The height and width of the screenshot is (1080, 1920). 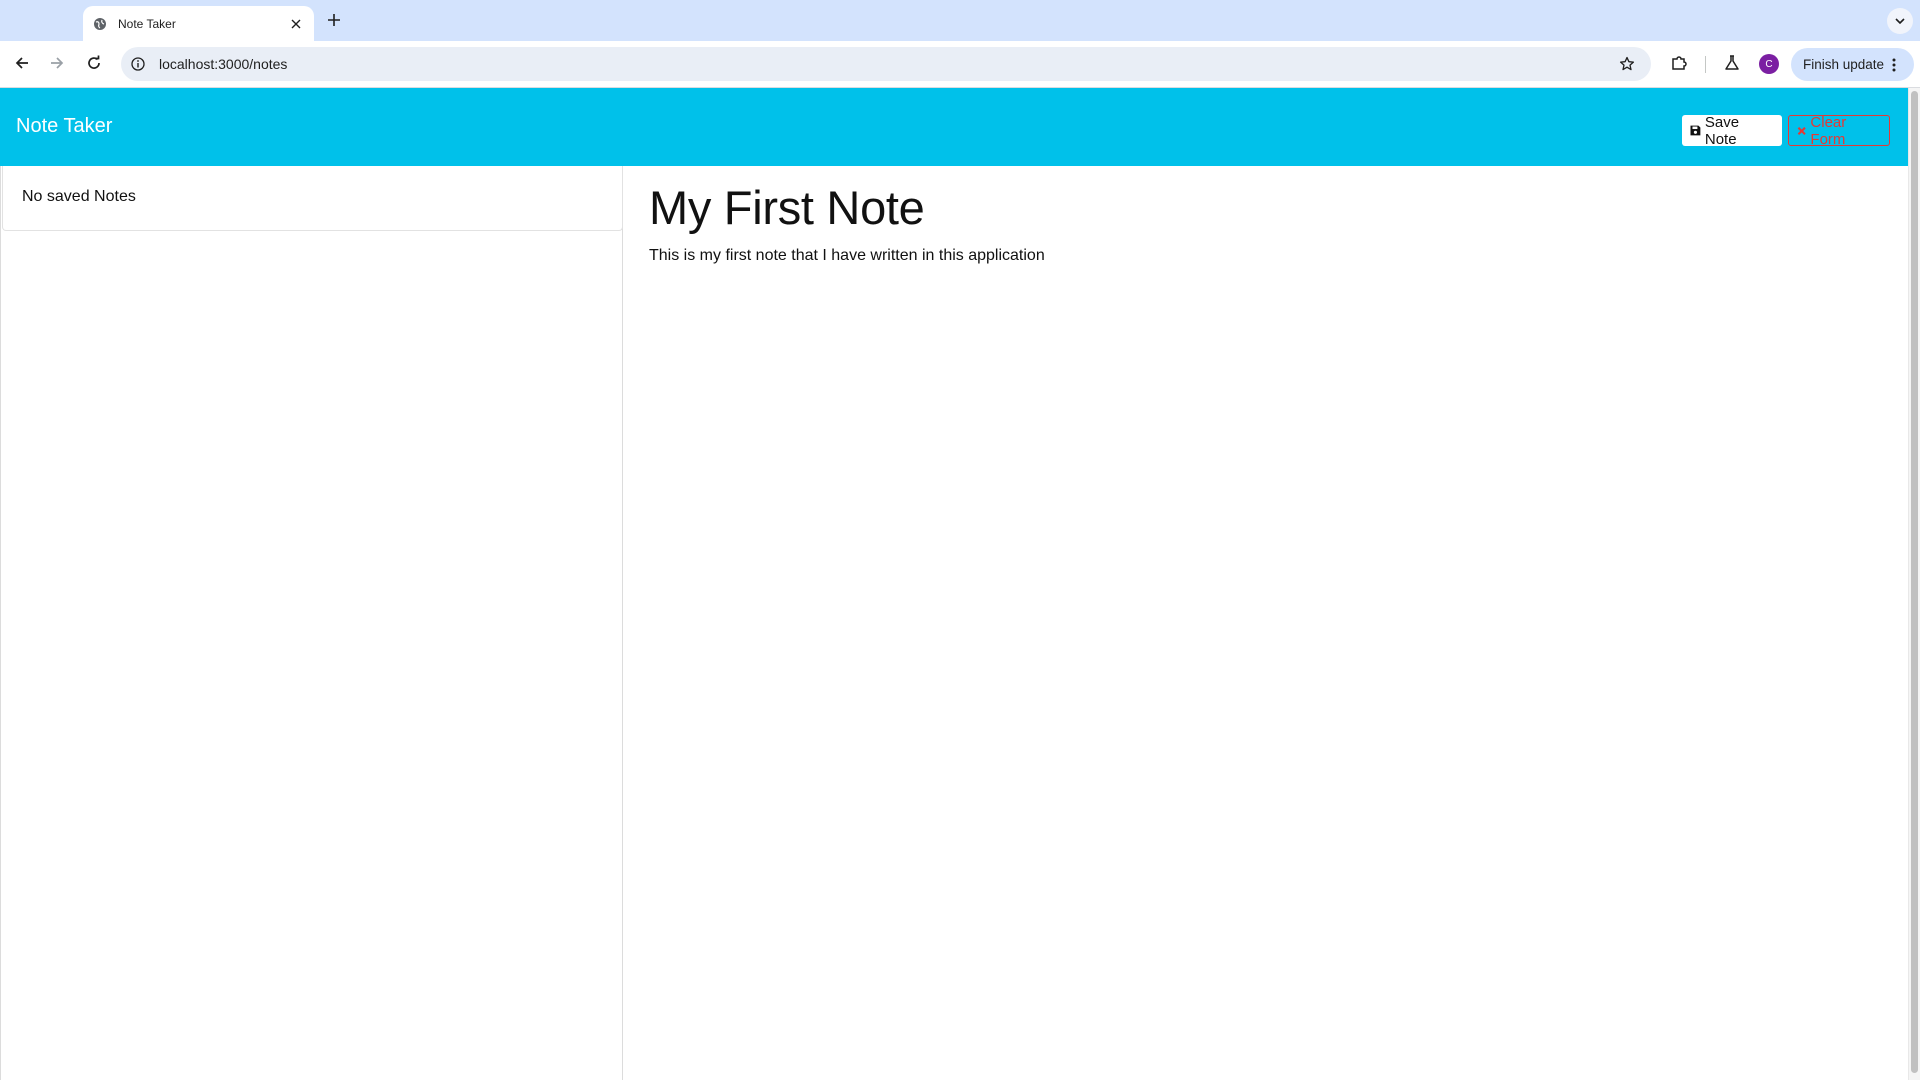 What do you see at coordinates (787, 207) in the screenshot?
I see `note-title-input: My First Note` at bounding box center [787, 207].